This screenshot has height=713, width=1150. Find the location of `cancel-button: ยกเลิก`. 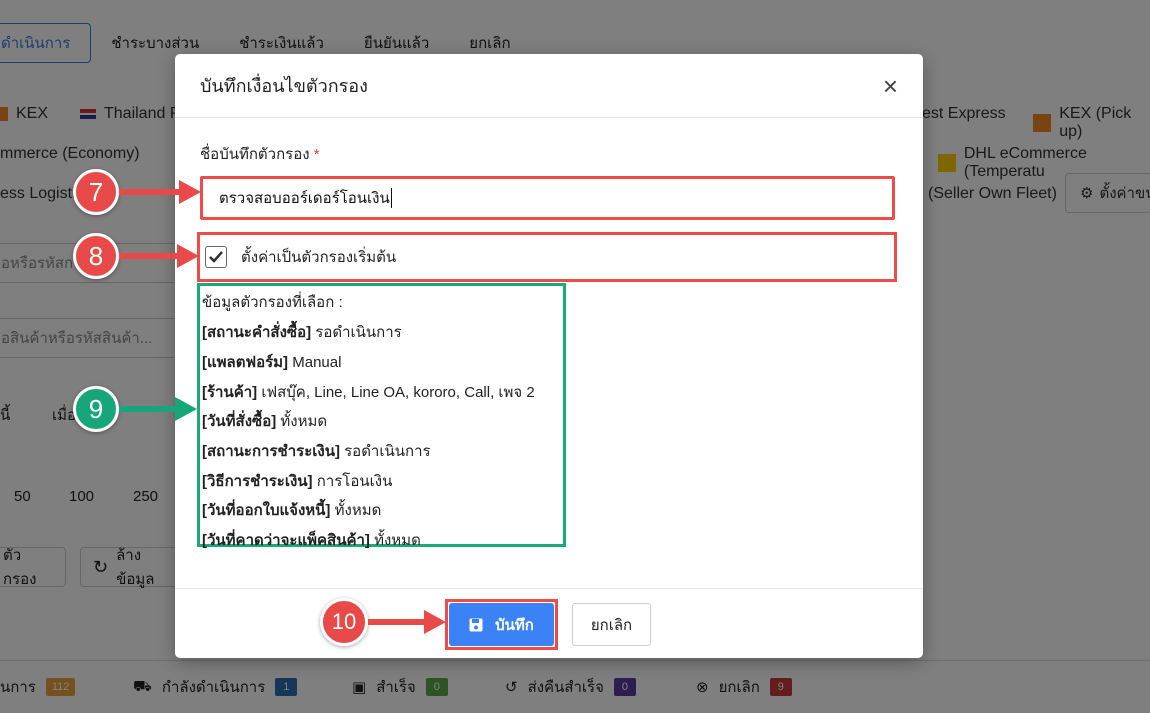

cancel-button: ยกเลิก is located at coordinates (611, 624).